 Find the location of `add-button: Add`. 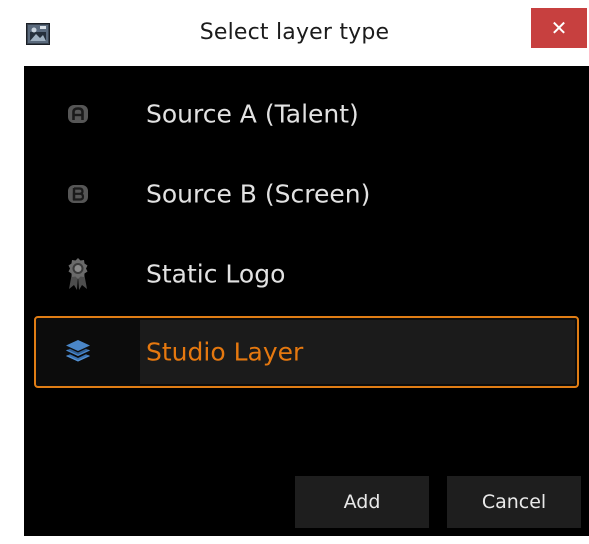

add-button: Add is located at coordinates (362, 502).